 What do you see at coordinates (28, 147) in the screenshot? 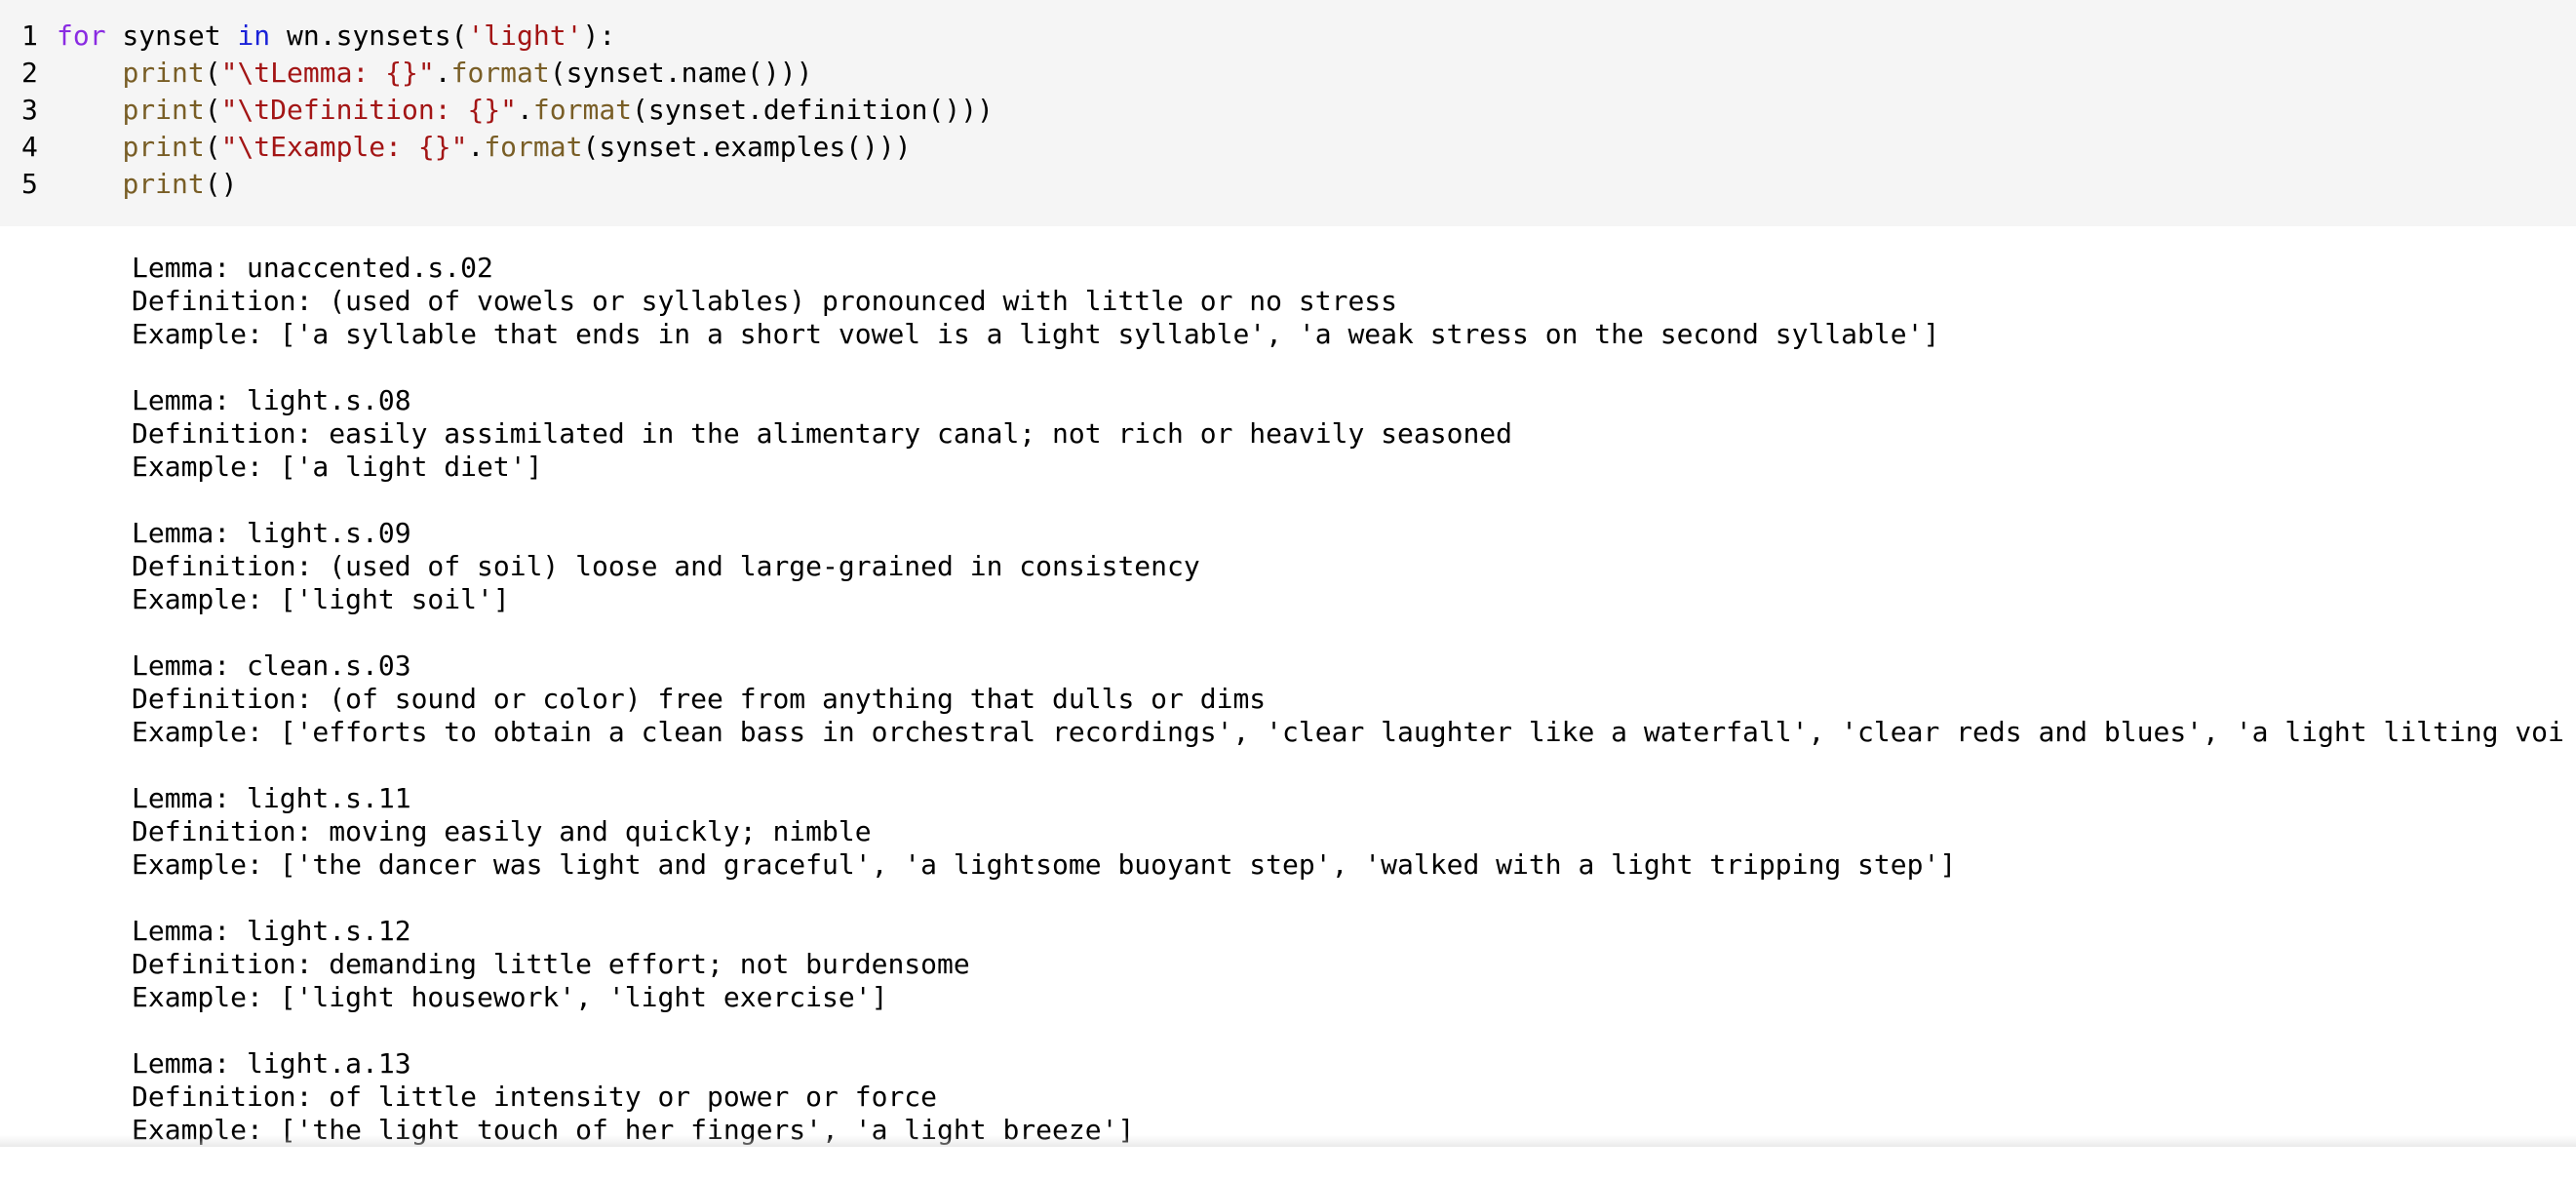
I see `line-number: 4` at bounding box center [28, 147].